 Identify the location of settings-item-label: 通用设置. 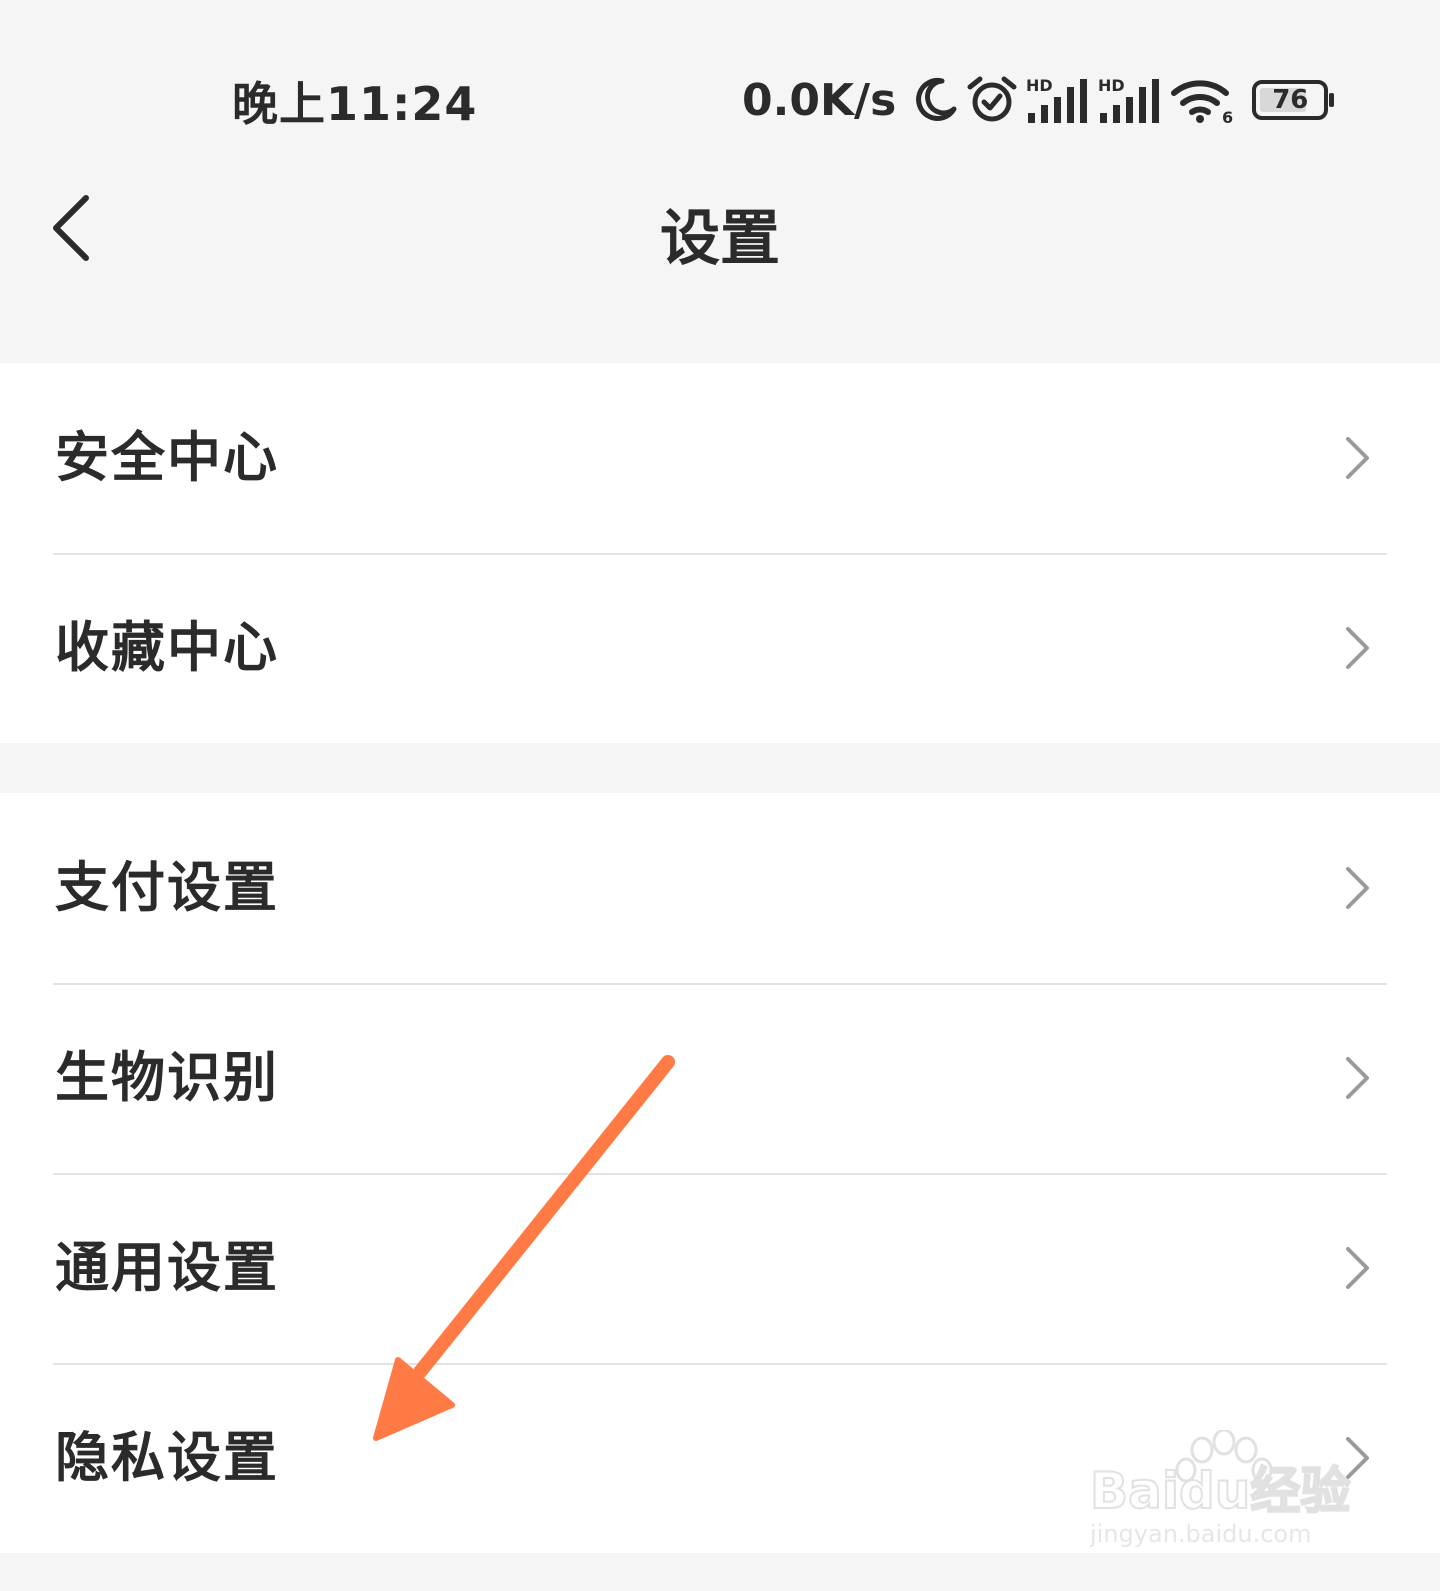
(167, 1267).